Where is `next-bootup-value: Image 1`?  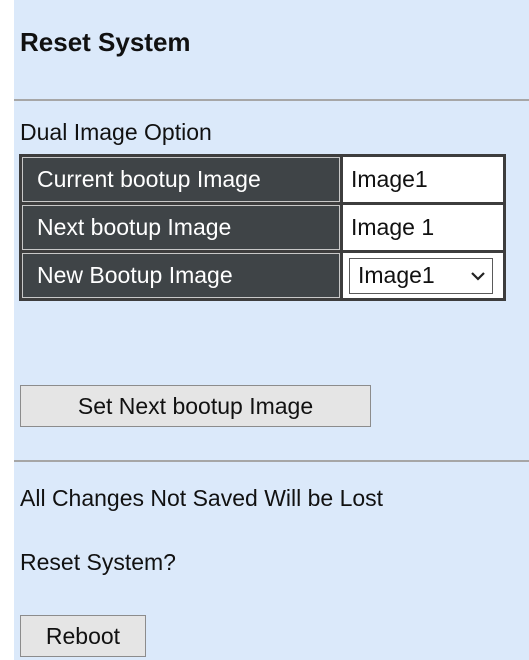 next-bootup-value: Image 1 is located at coordinates (423, 227).